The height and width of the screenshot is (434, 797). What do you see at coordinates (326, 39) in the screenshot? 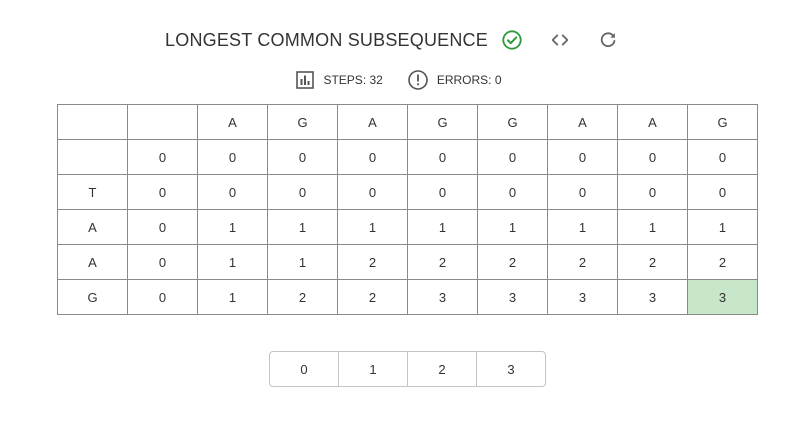
I see `page-title: LONGEST COMMON SUBSEQUENCE` at bounding box center [326, 39].